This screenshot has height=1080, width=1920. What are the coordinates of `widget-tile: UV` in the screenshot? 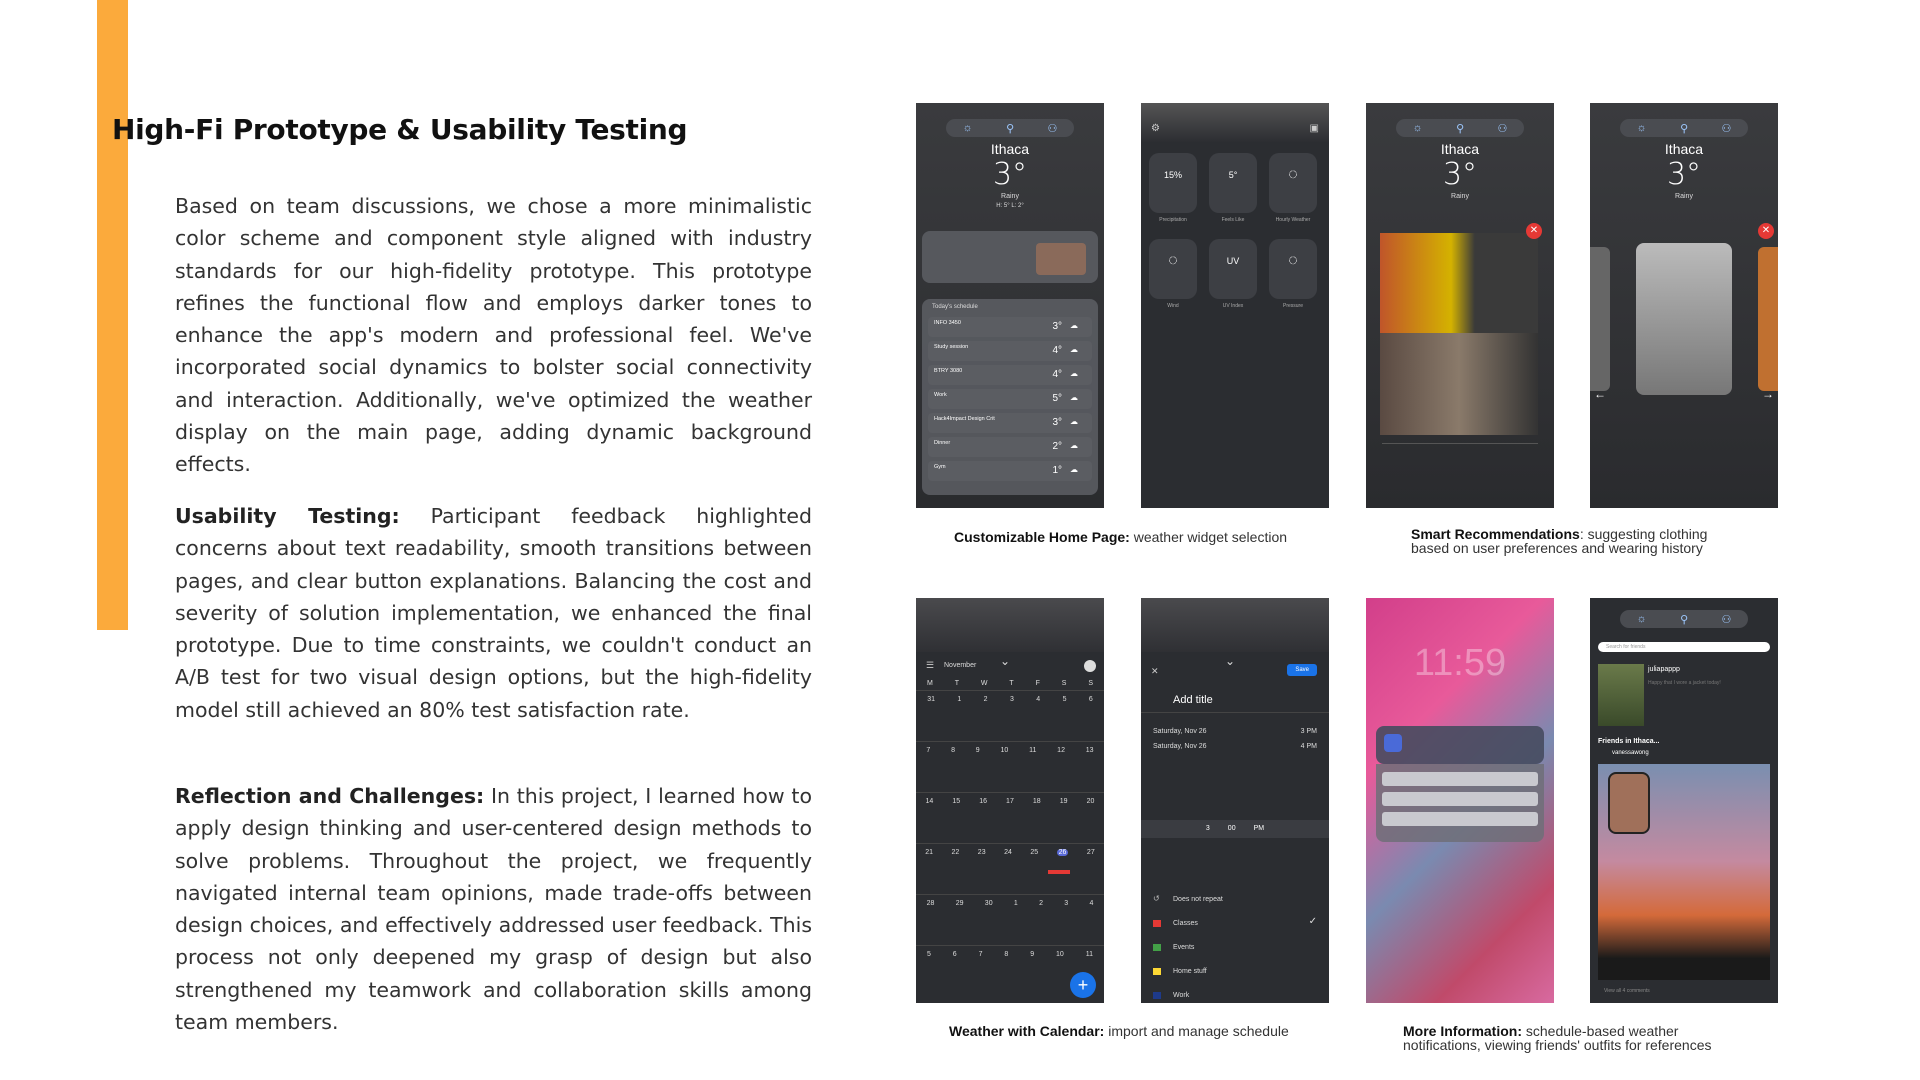 It's located at (1233, 269).